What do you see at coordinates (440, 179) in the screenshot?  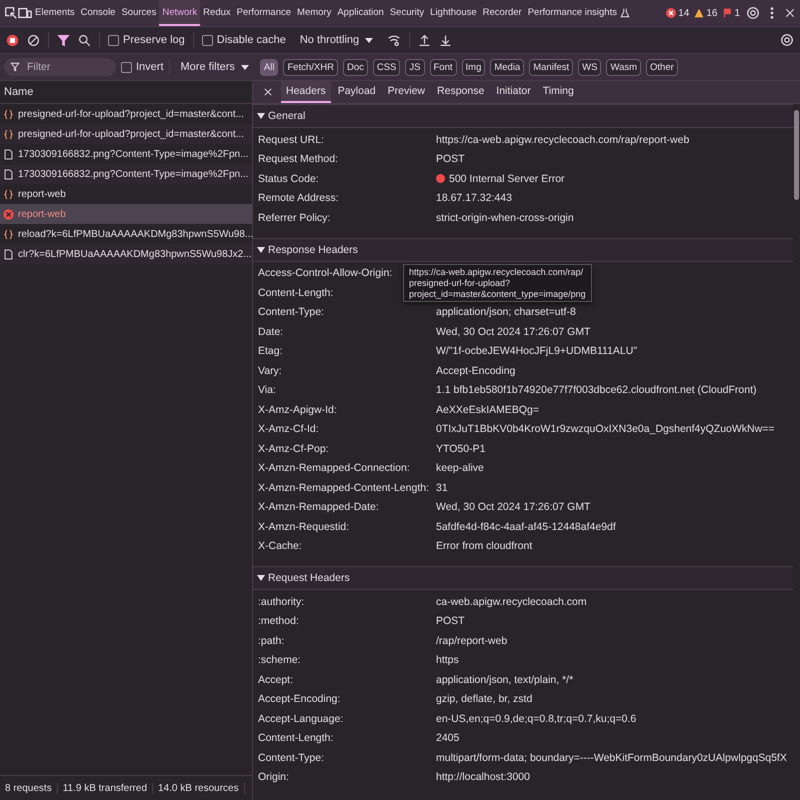 I see `status-dot-icon` at bounding box center [440, 179].